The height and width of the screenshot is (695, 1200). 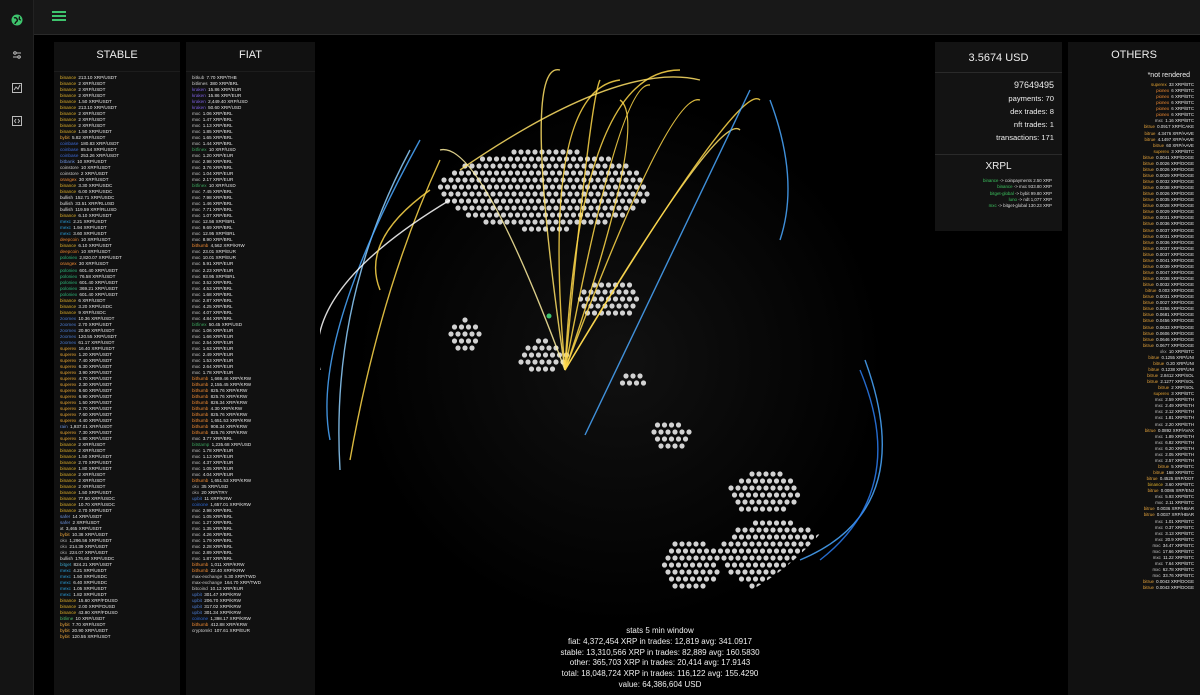 What do you see at coordinates (221, 613) in the screenshot?
I see `trade-text: 301.34 XRP/KRW` at bounding box center [221, 613].